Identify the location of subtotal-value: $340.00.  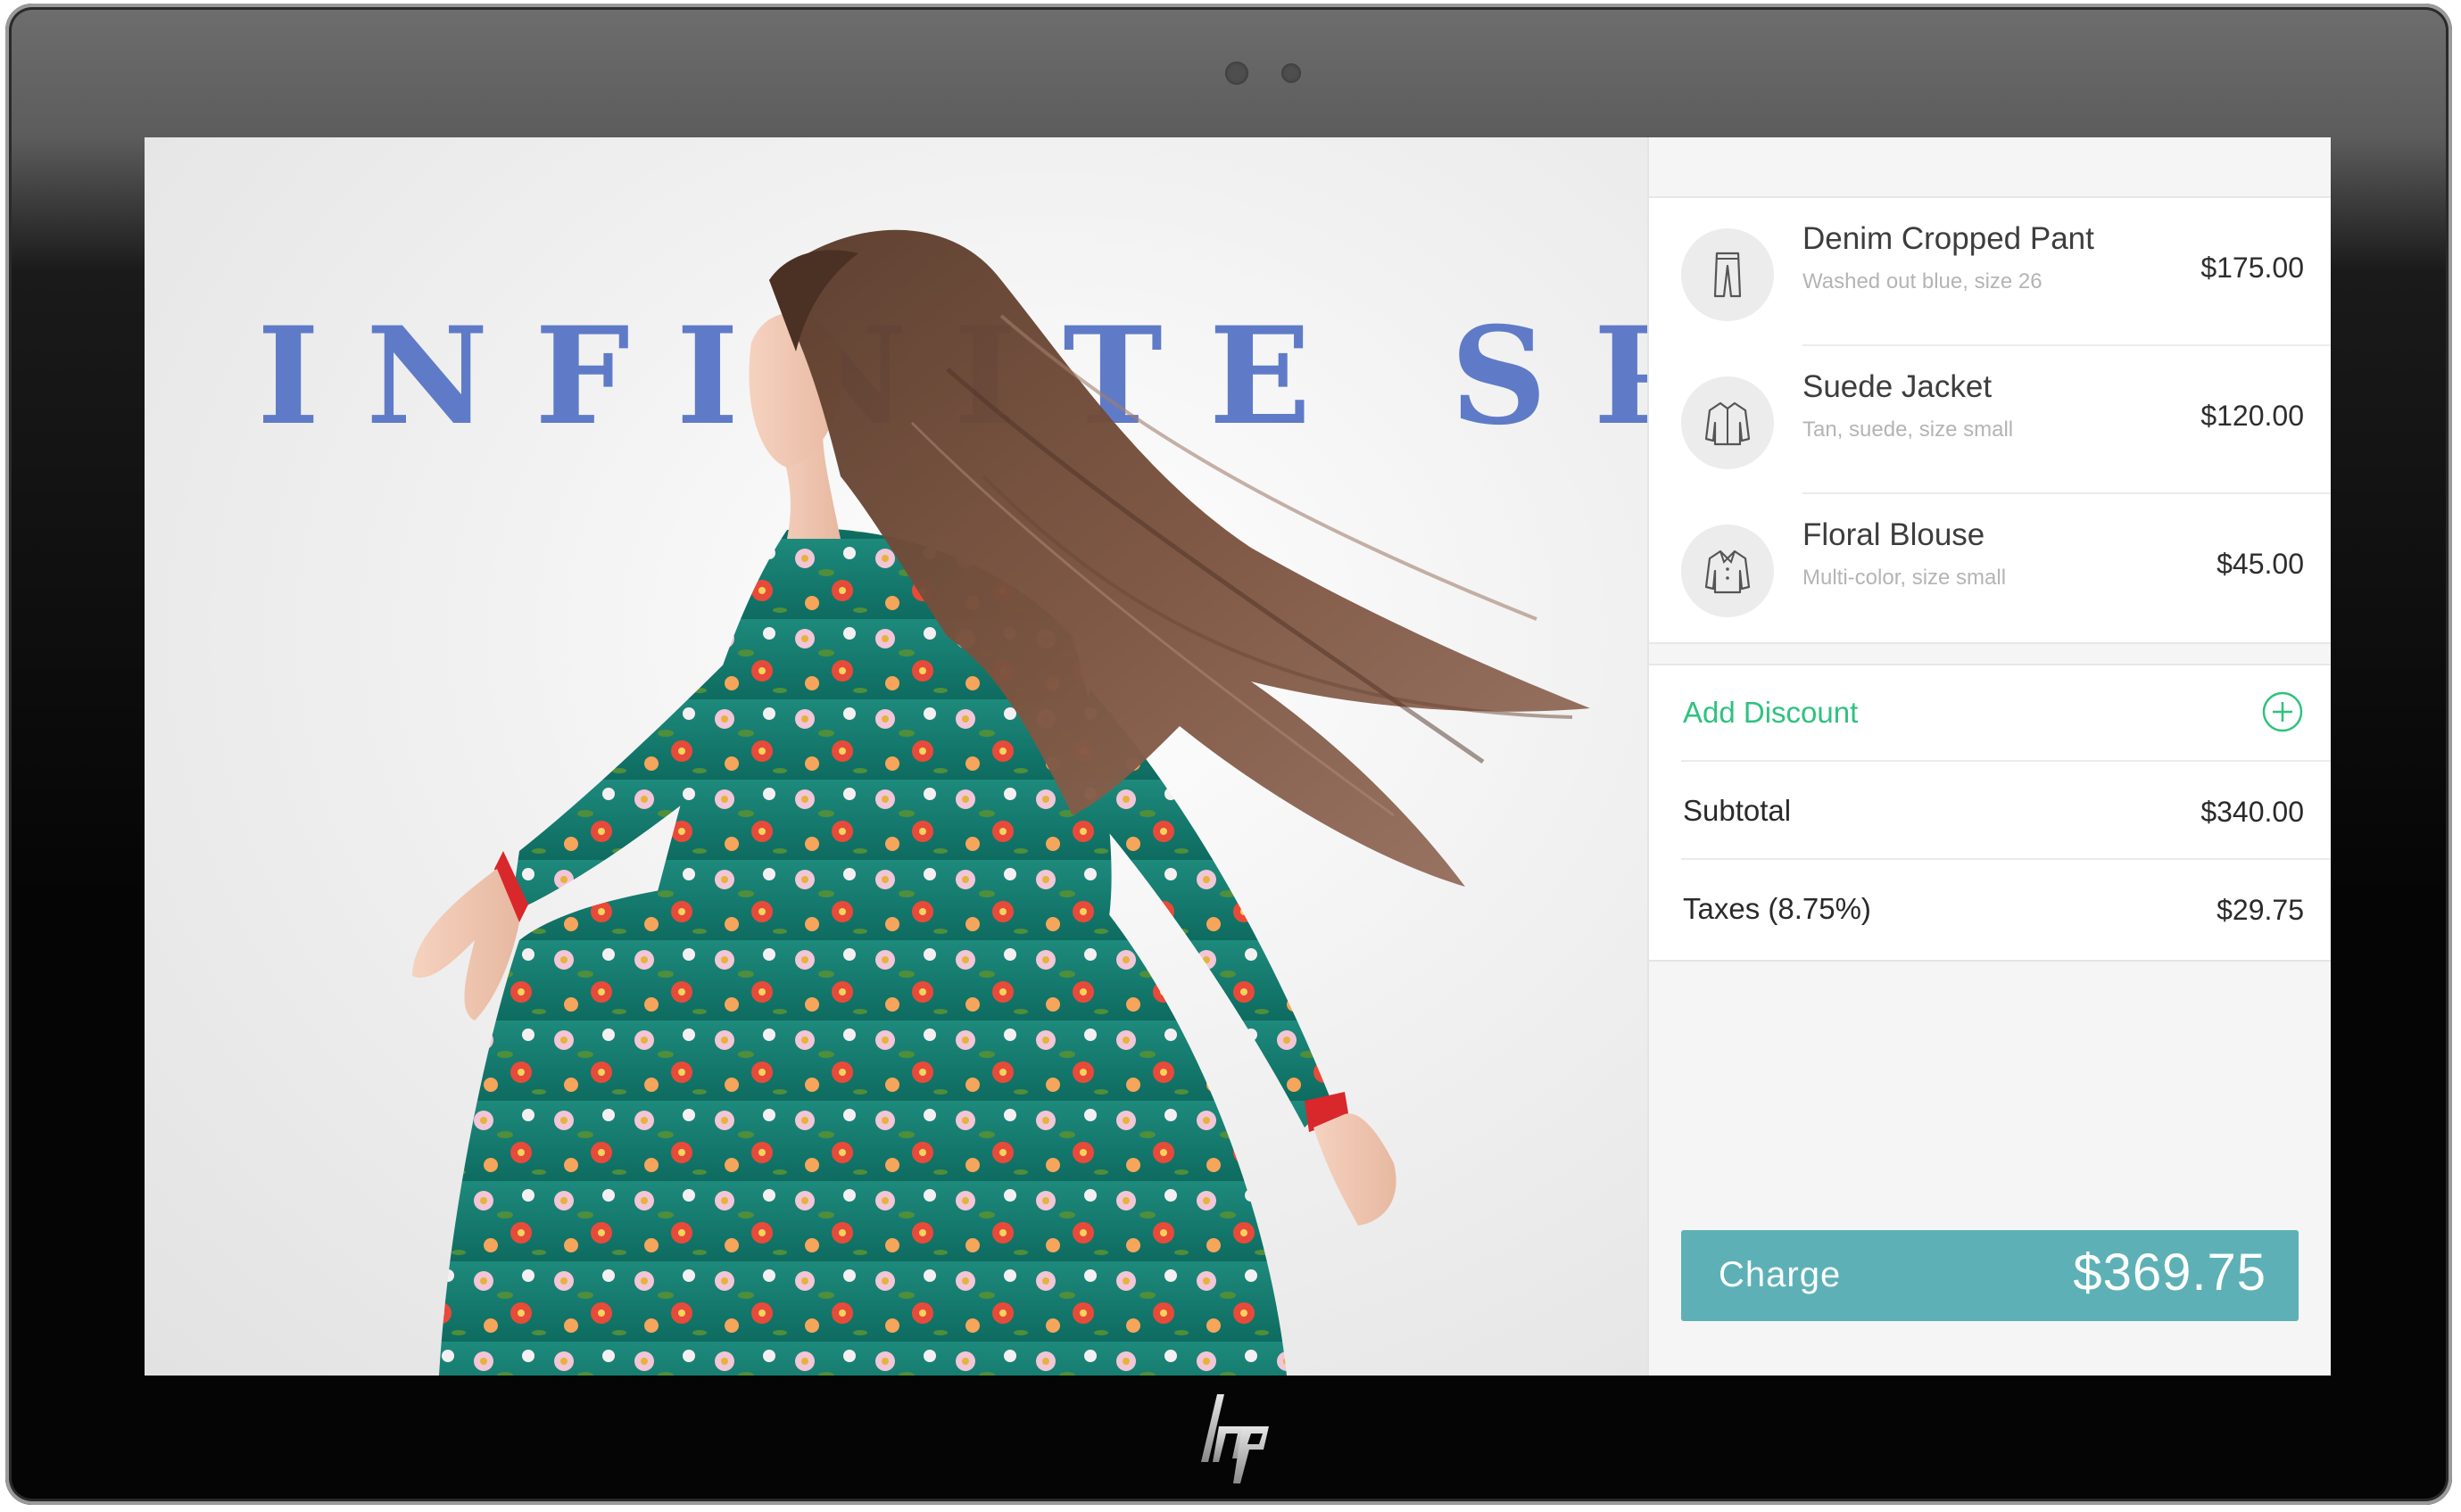
(2252, 812).